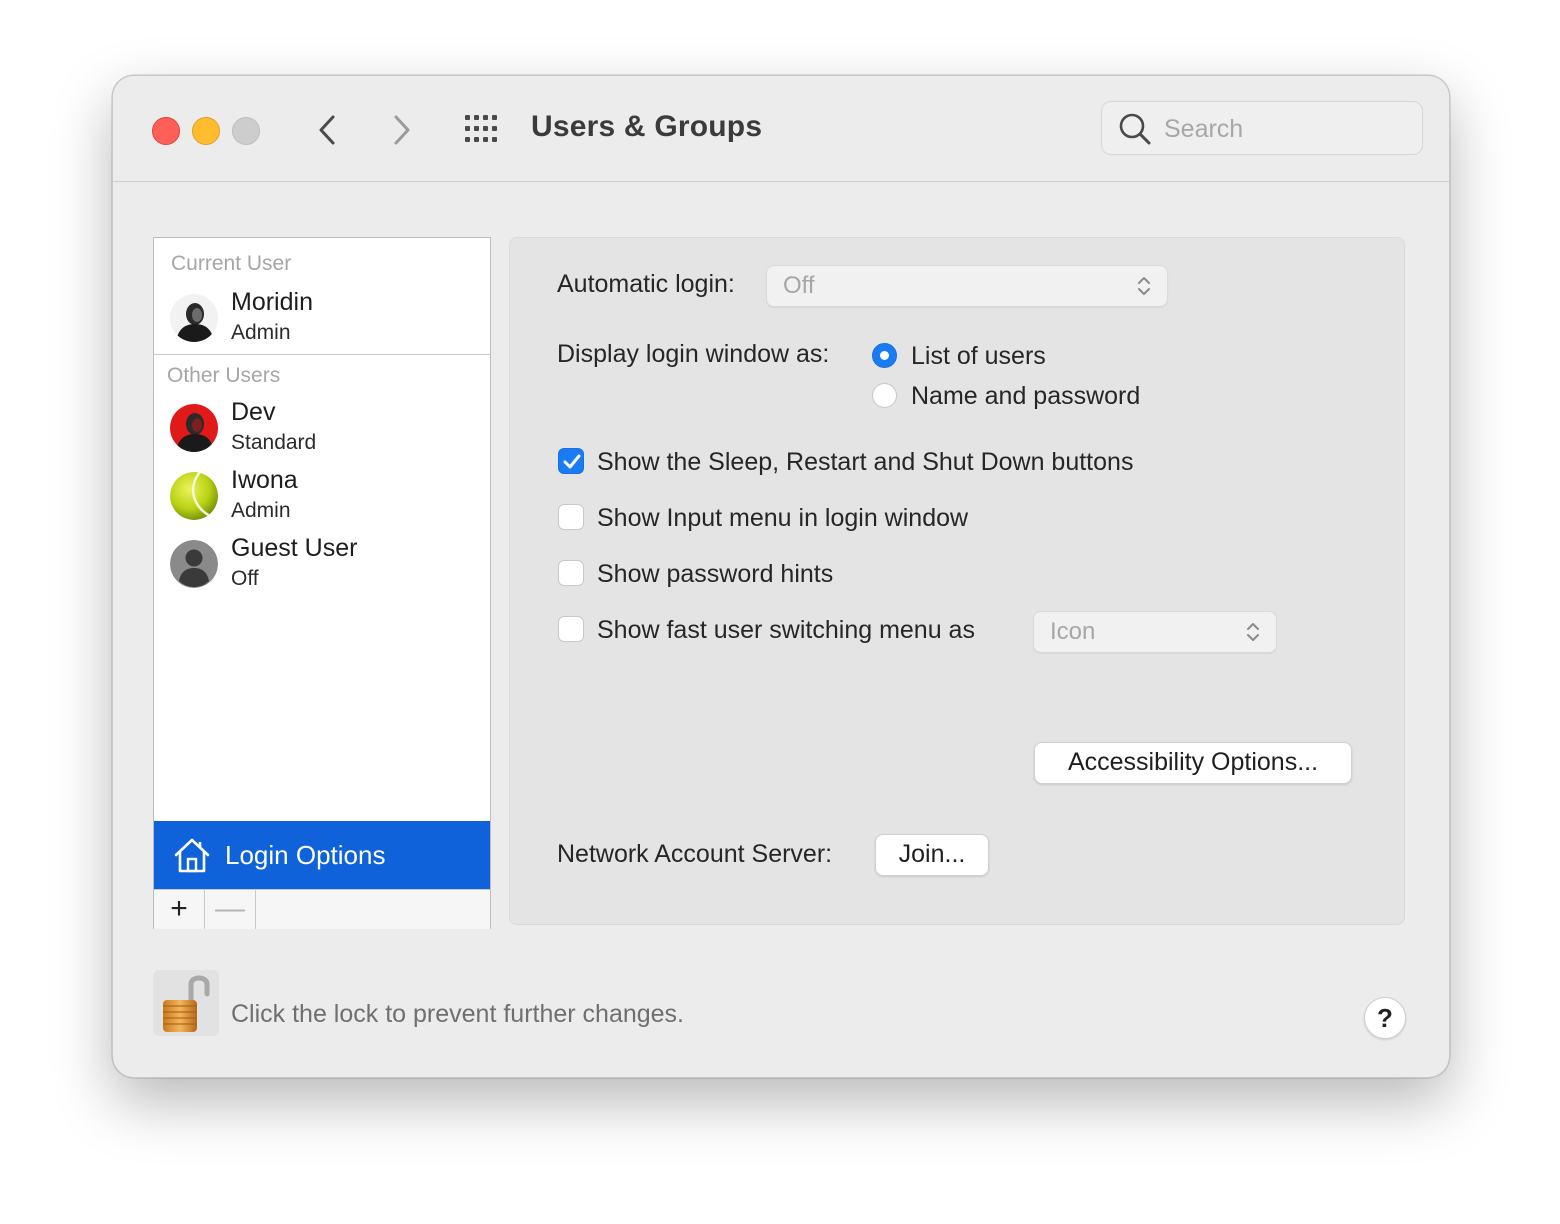 The image size is (1560, 1224). Describe the element at coordinates (224, 375) in the screenshot. I see `other-users-heading: Other Users` at that location.